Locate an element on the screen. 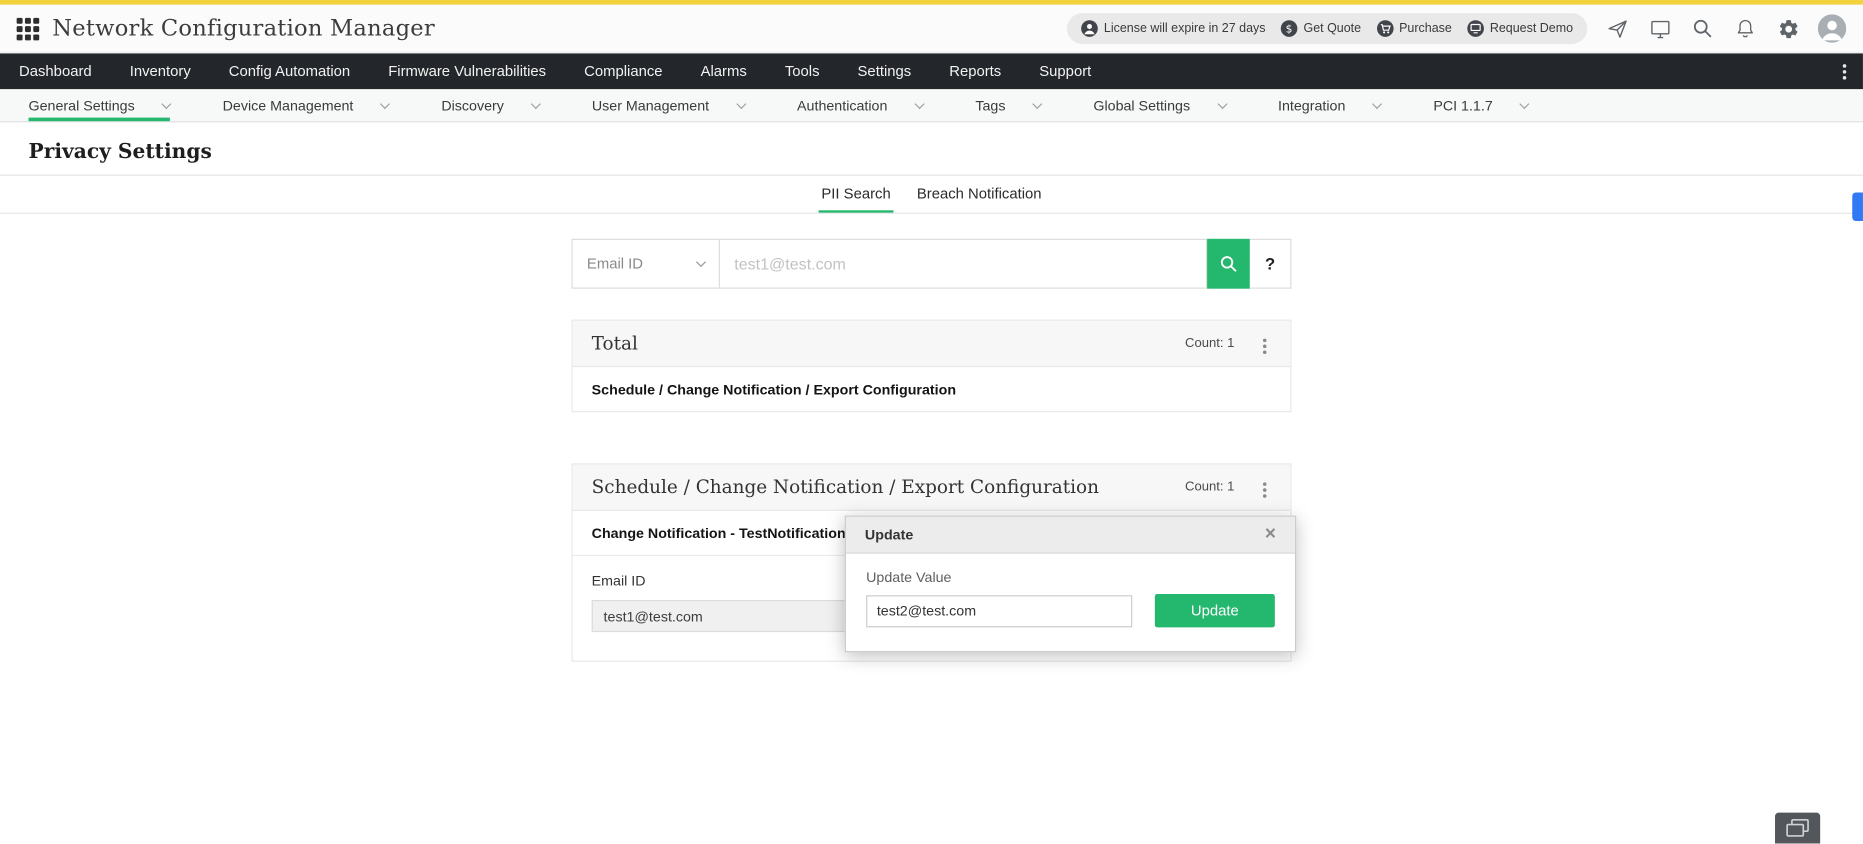  license-expiry-badge: License will expire in 27 days is located at coordinates (1173, 28).